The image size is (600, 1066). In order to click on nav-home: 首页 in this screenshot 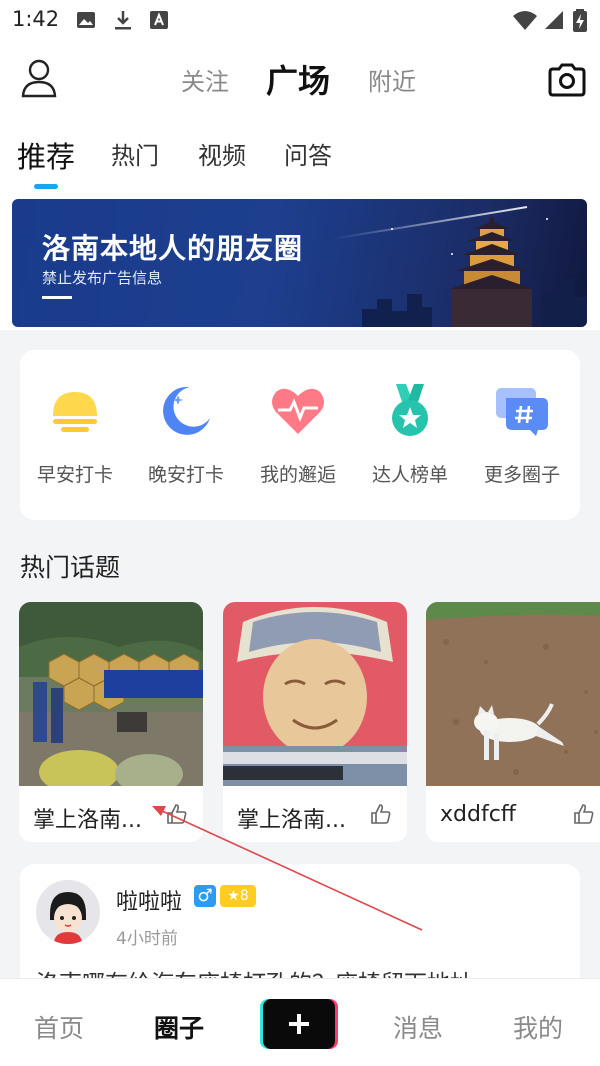, I will do `click(59, 1027)`.